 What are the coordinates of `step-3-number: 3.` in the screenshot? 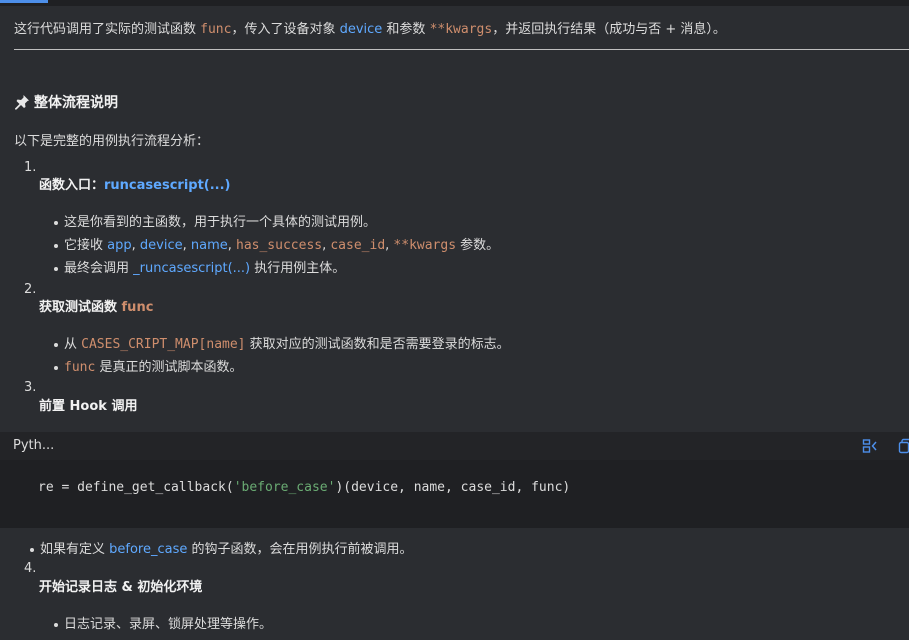 It's located at (30, 387).